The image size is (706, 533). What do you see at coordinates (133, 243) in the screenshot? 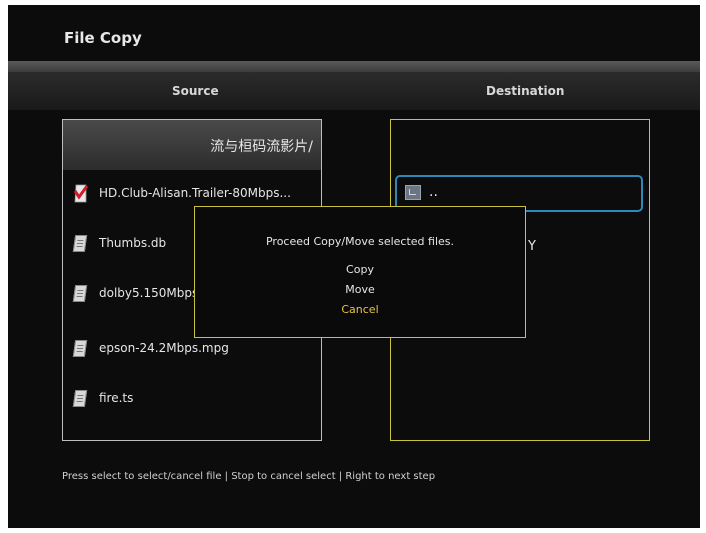
I see `file-name: Thumbs.db` at bounding box center [133, 243].